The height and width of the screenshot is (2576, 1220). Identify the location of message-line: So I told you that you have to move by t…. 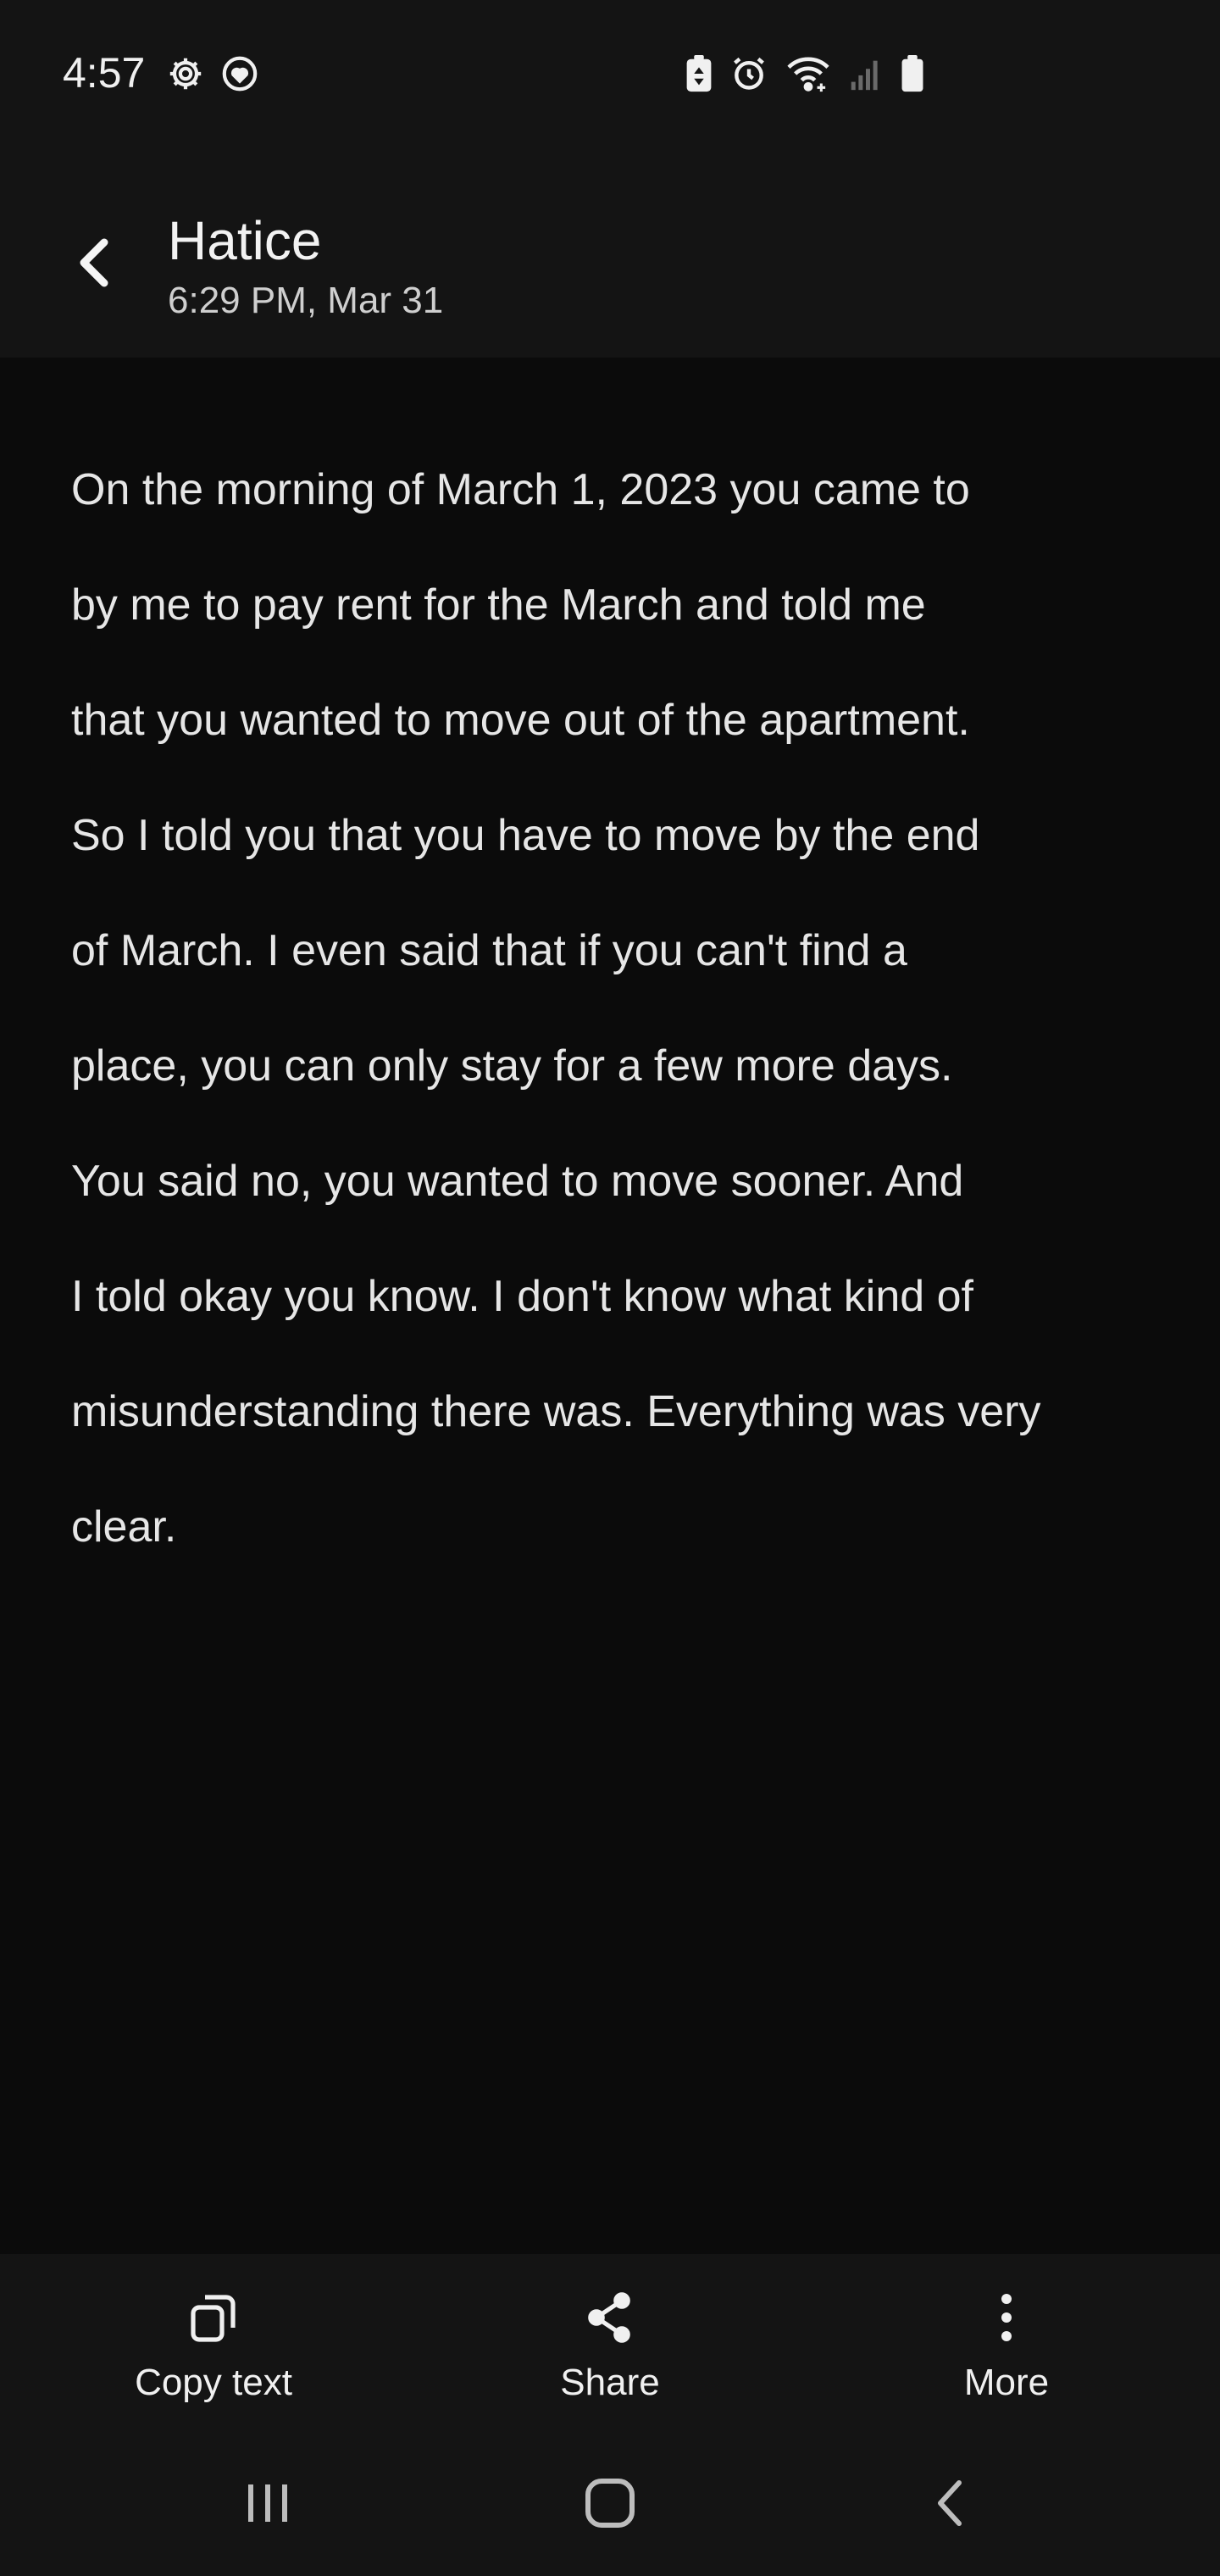
(525, 835).